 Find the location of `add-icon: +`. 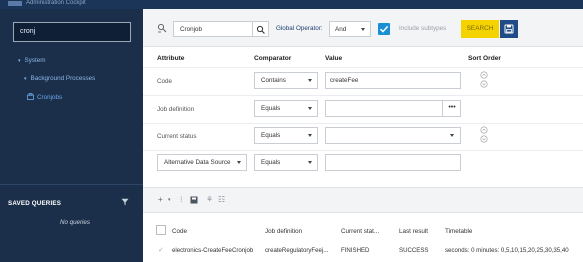

add-icon: + is located at coordinates (160, 199).